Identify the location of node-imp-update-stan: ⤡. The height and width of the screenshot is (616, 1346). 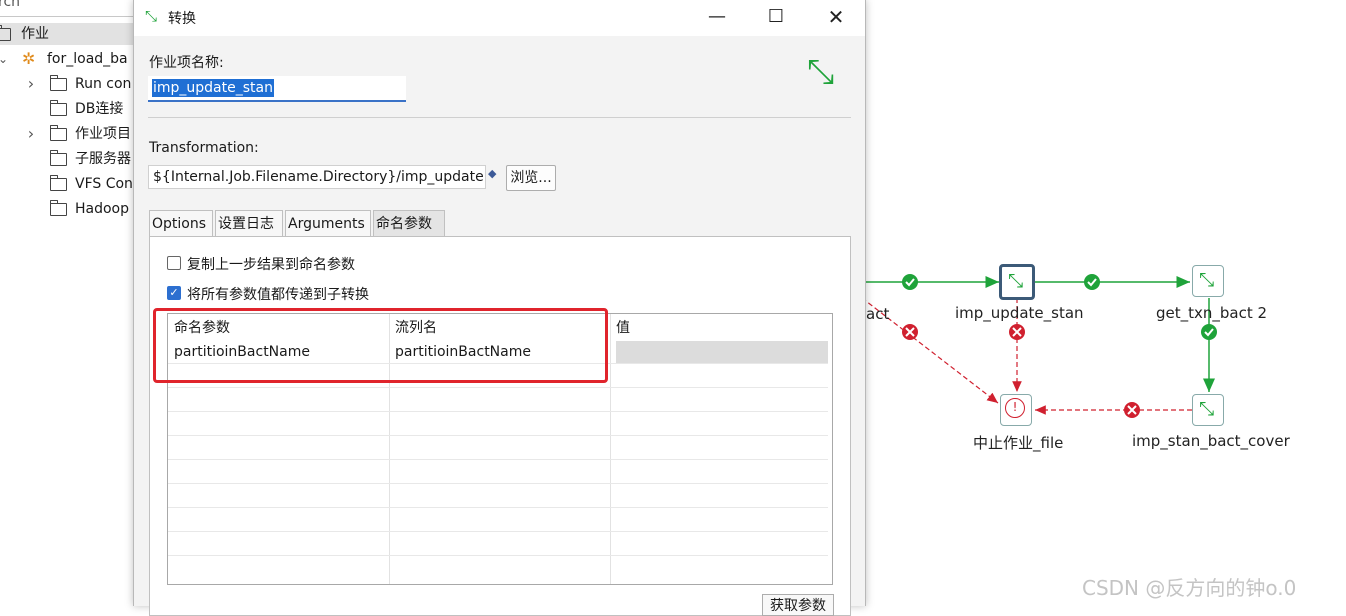
(1017, 282).